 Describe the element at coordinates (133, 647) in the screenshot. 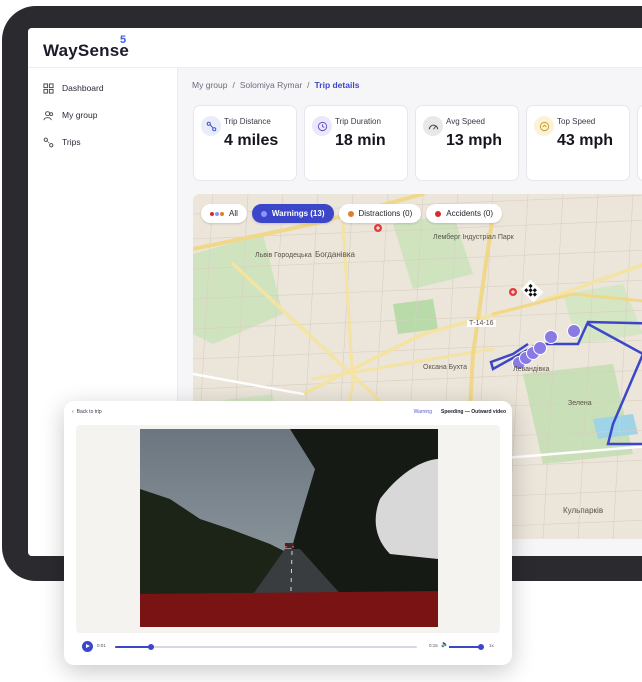

I see `seek-bar-progress` at that location.